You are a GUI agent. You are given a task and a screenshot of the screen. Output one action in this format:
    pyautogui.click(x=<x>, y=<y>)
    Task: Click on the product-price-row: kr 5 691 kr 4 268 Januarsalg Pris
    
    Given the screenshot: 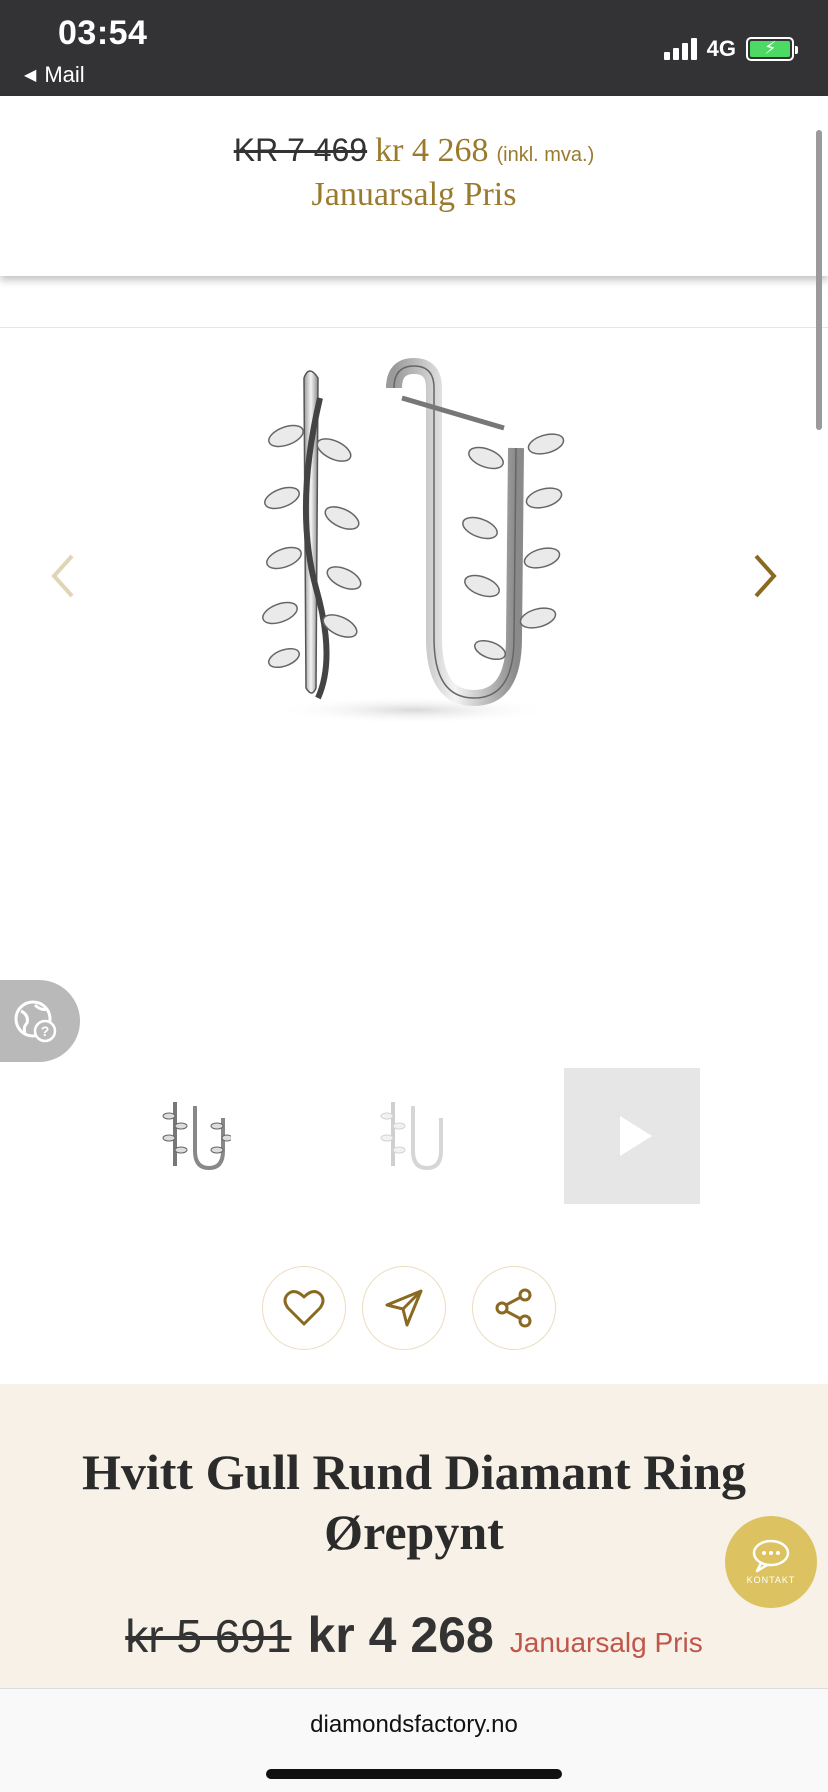 What is the action you would take?
    pyautogui.click(x=414, y=1635)
    